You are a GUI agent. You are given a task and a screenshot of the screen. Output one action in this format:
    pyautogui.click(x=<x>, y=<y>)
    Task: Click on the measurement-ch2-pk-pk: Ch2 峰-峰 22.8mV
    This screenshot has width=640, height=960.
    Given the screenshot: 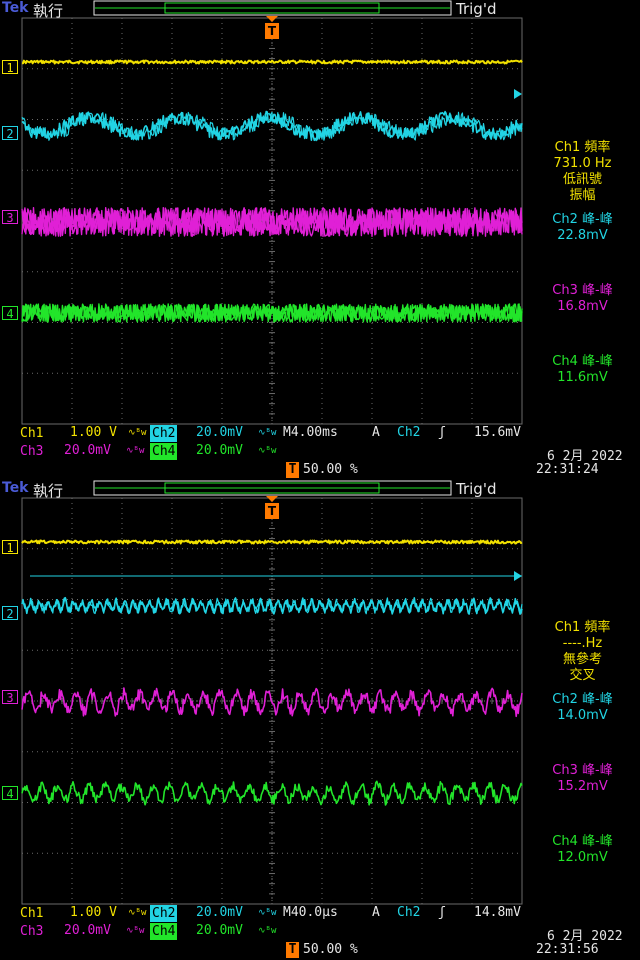 What is the action you would take?
    pyautogui.click(x=582, y=227)
    